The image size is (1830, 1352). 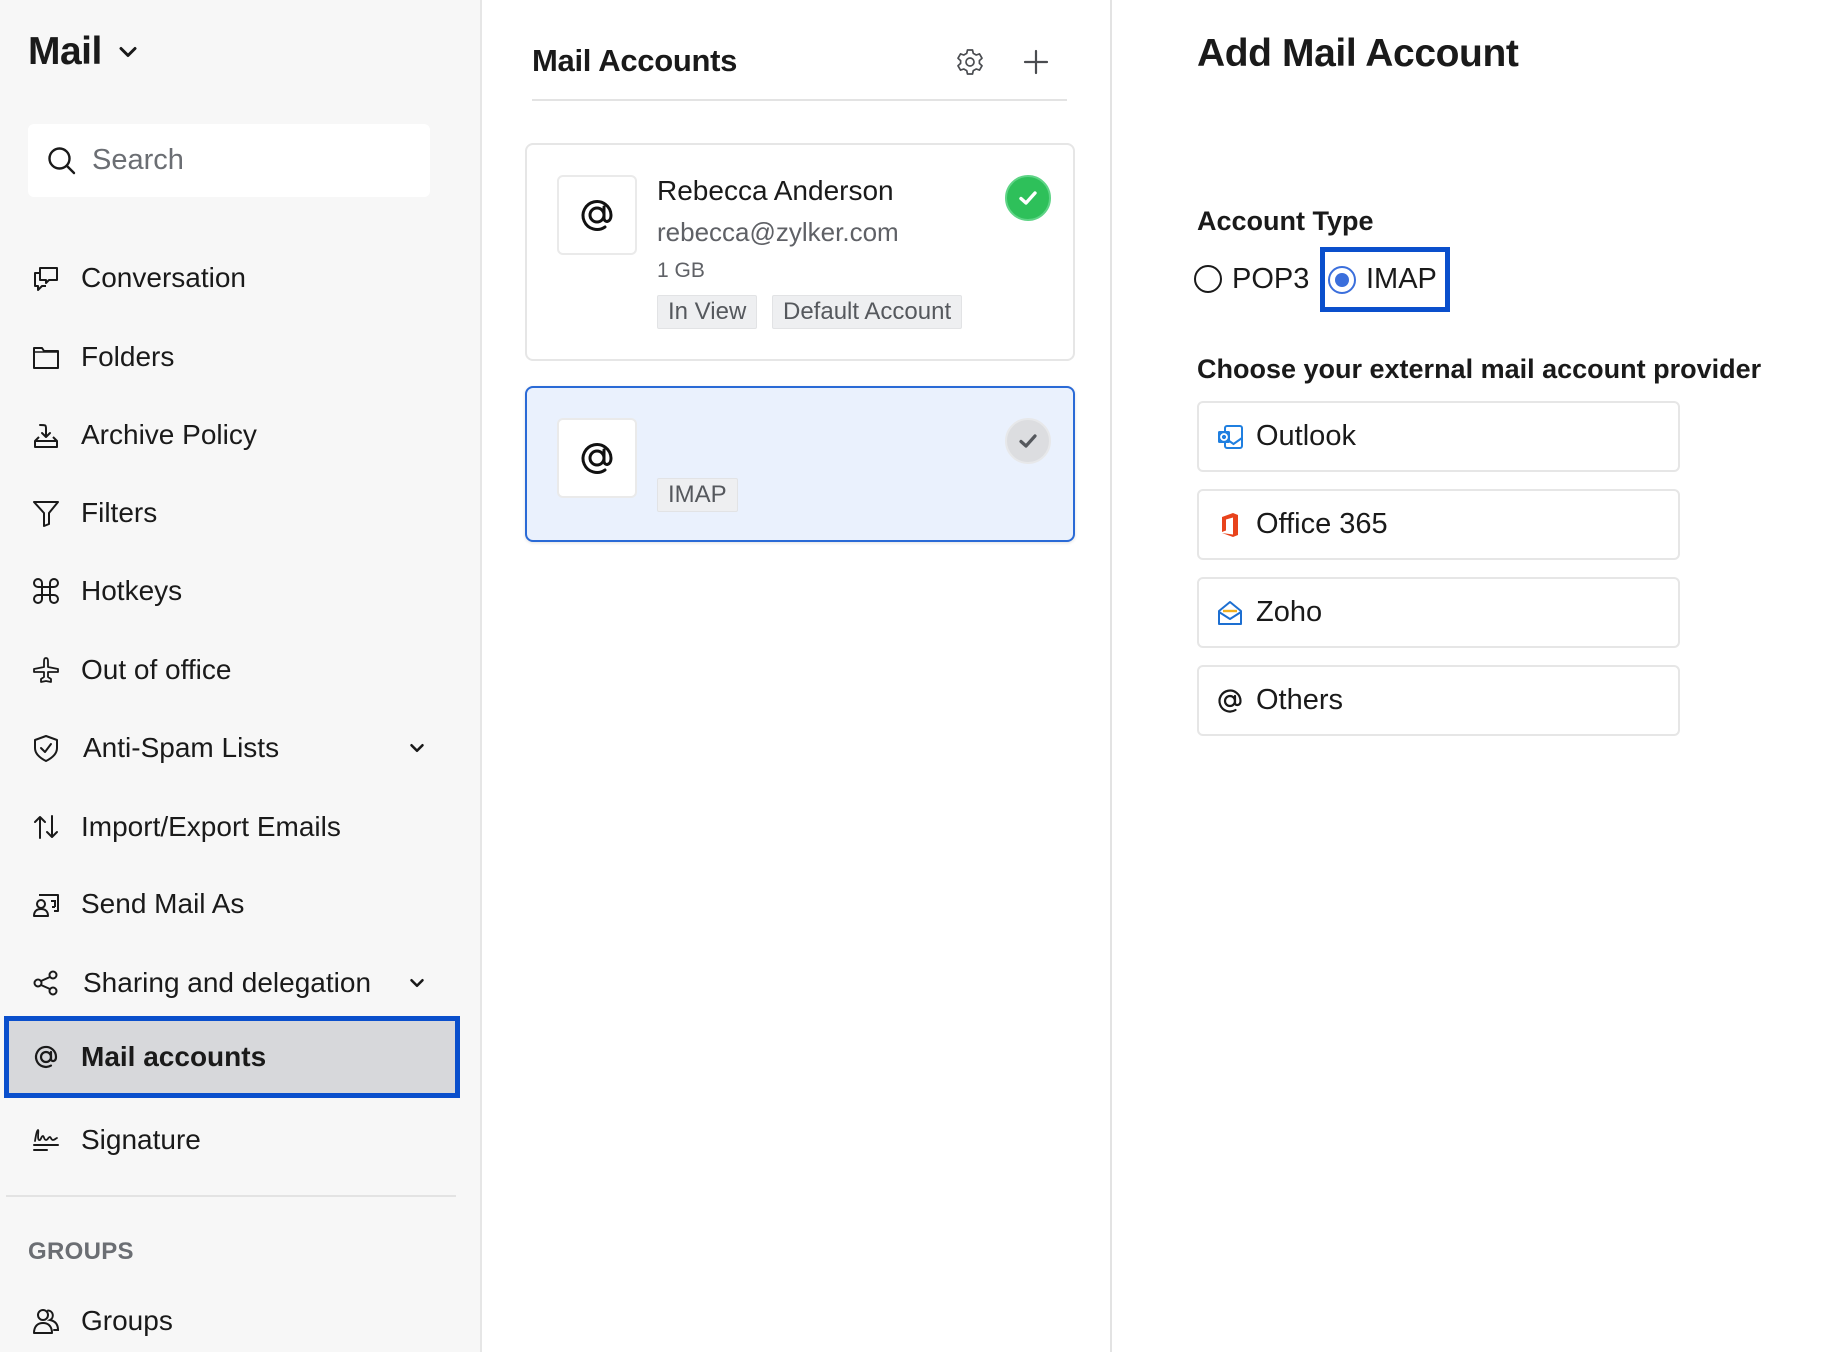 I want to click on sidebar-item-conversation: Conversation, so click(x=232, y=278).